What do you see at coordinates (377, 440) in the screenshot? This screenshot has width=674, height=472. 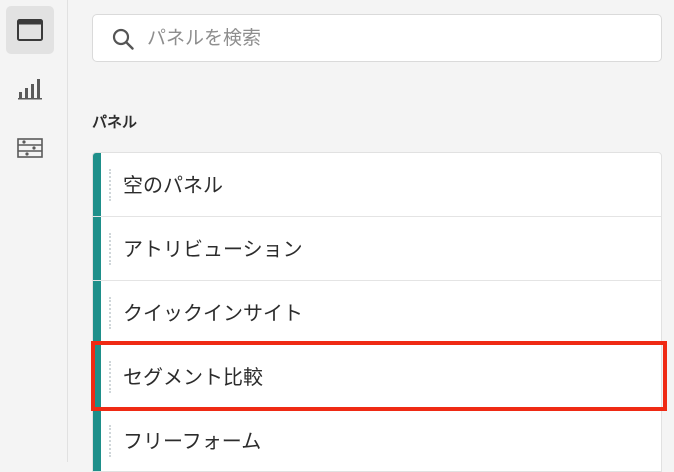 I see `panel-item-freeform: フリーフォーム` at bounding box center [377, 440].